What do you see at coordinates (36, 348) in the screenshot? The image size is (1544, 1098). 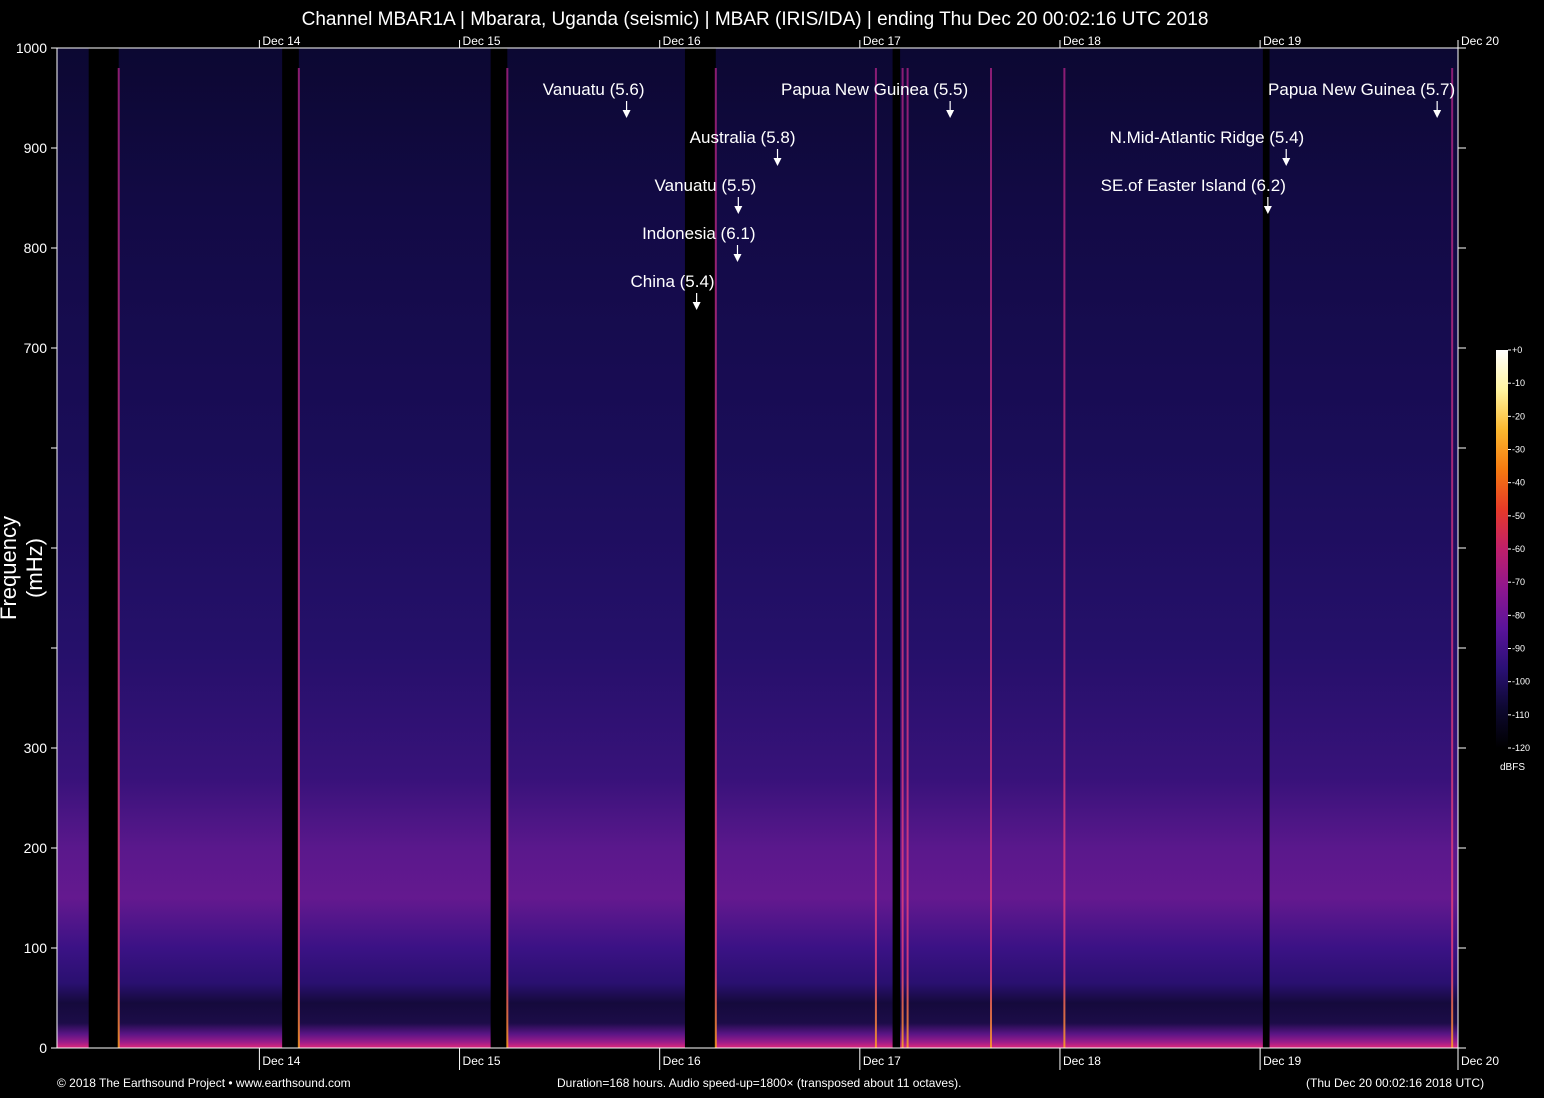 I see `y-tick-label: 700` at bounding box center [36, 348].